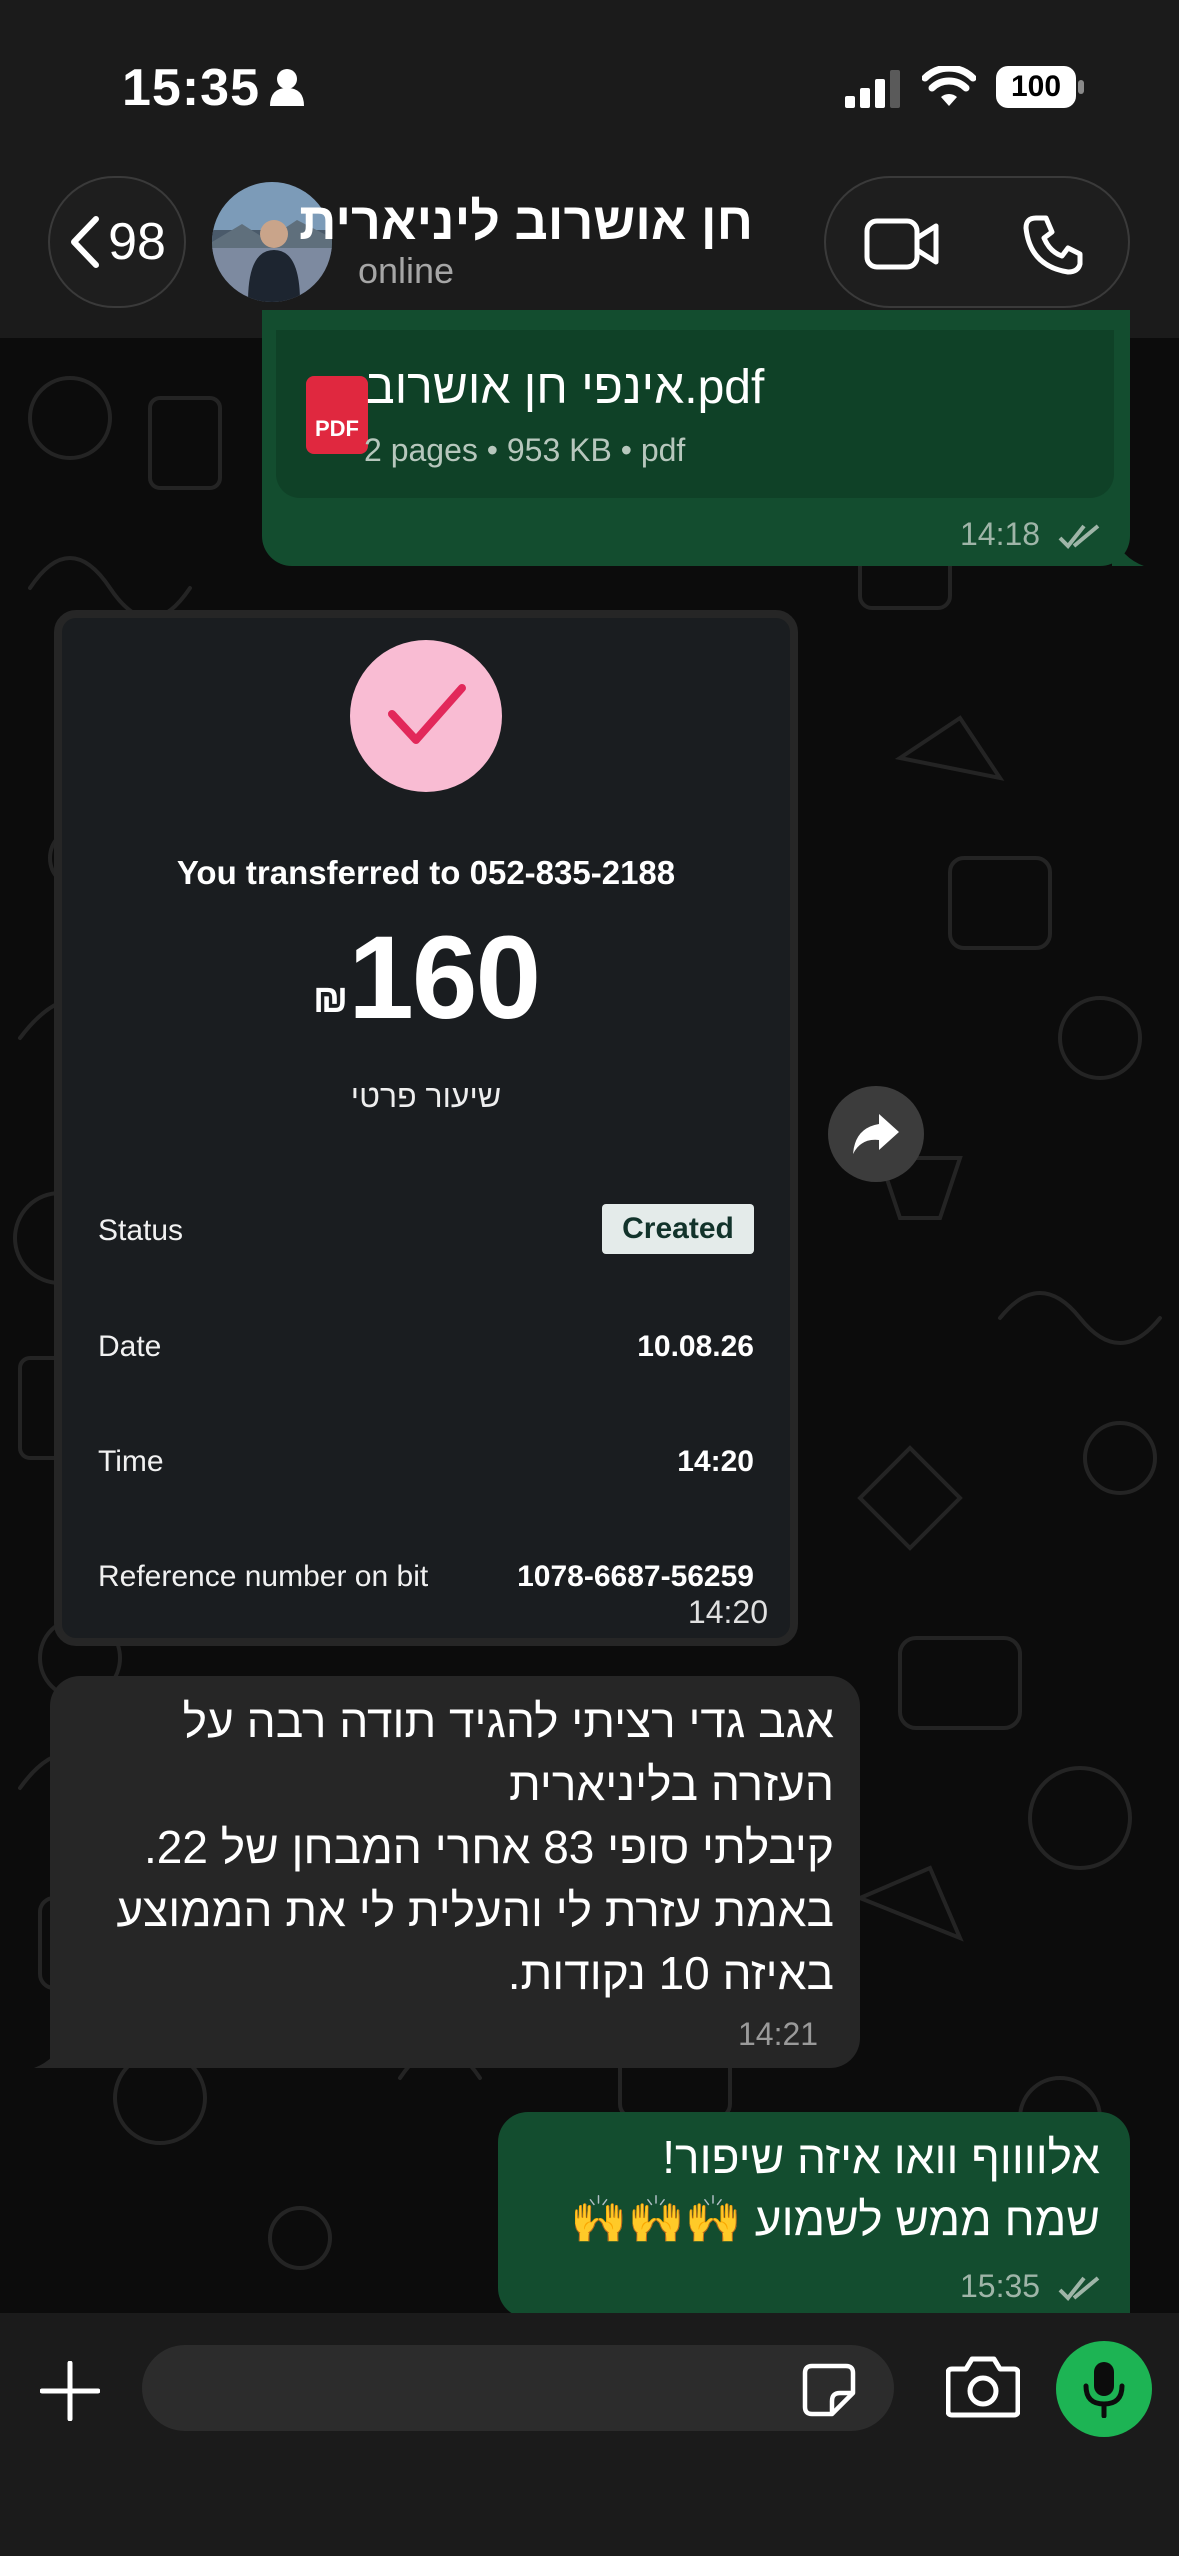  What do you see at coordinates (715, 1461) in the screenshot?
I see `row-value-time: 14:20` at bounding box center [715, 1461].